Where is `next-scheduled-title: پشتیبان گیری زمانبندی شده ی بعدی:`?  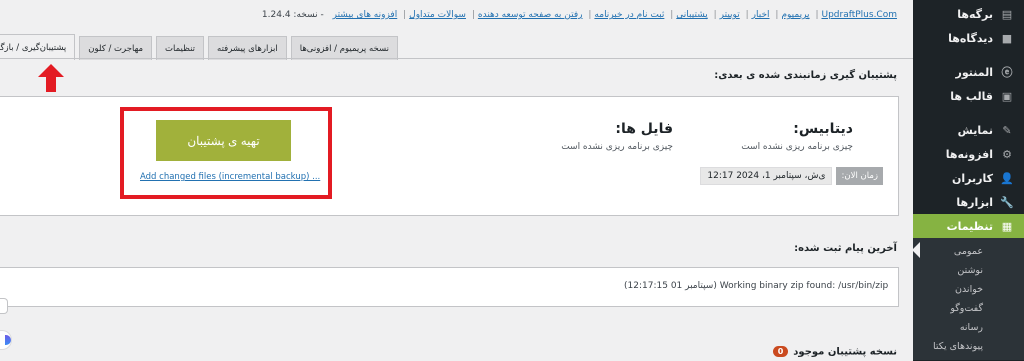 next-scheduled-title: پشتیبان گیری زمانبندی شده ی بعدی: is located at coordinates (805, 75).